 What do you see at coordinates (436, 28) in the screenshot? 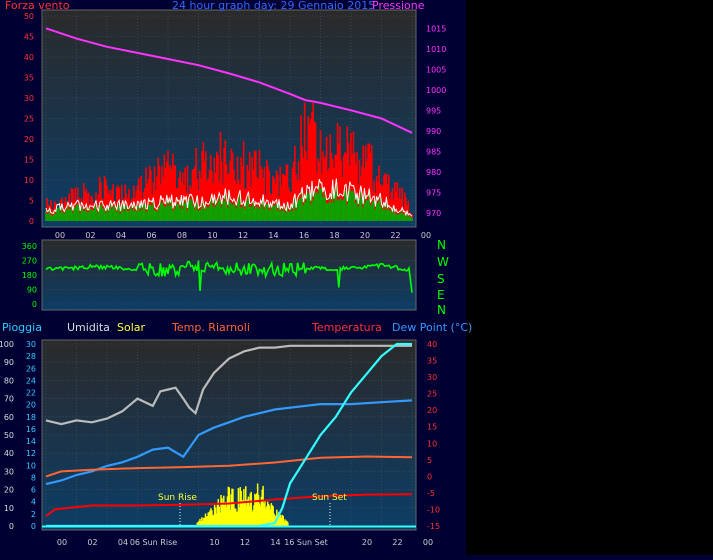
I see `pressure-tick-label: 1015` at bounding box center [436, 28].